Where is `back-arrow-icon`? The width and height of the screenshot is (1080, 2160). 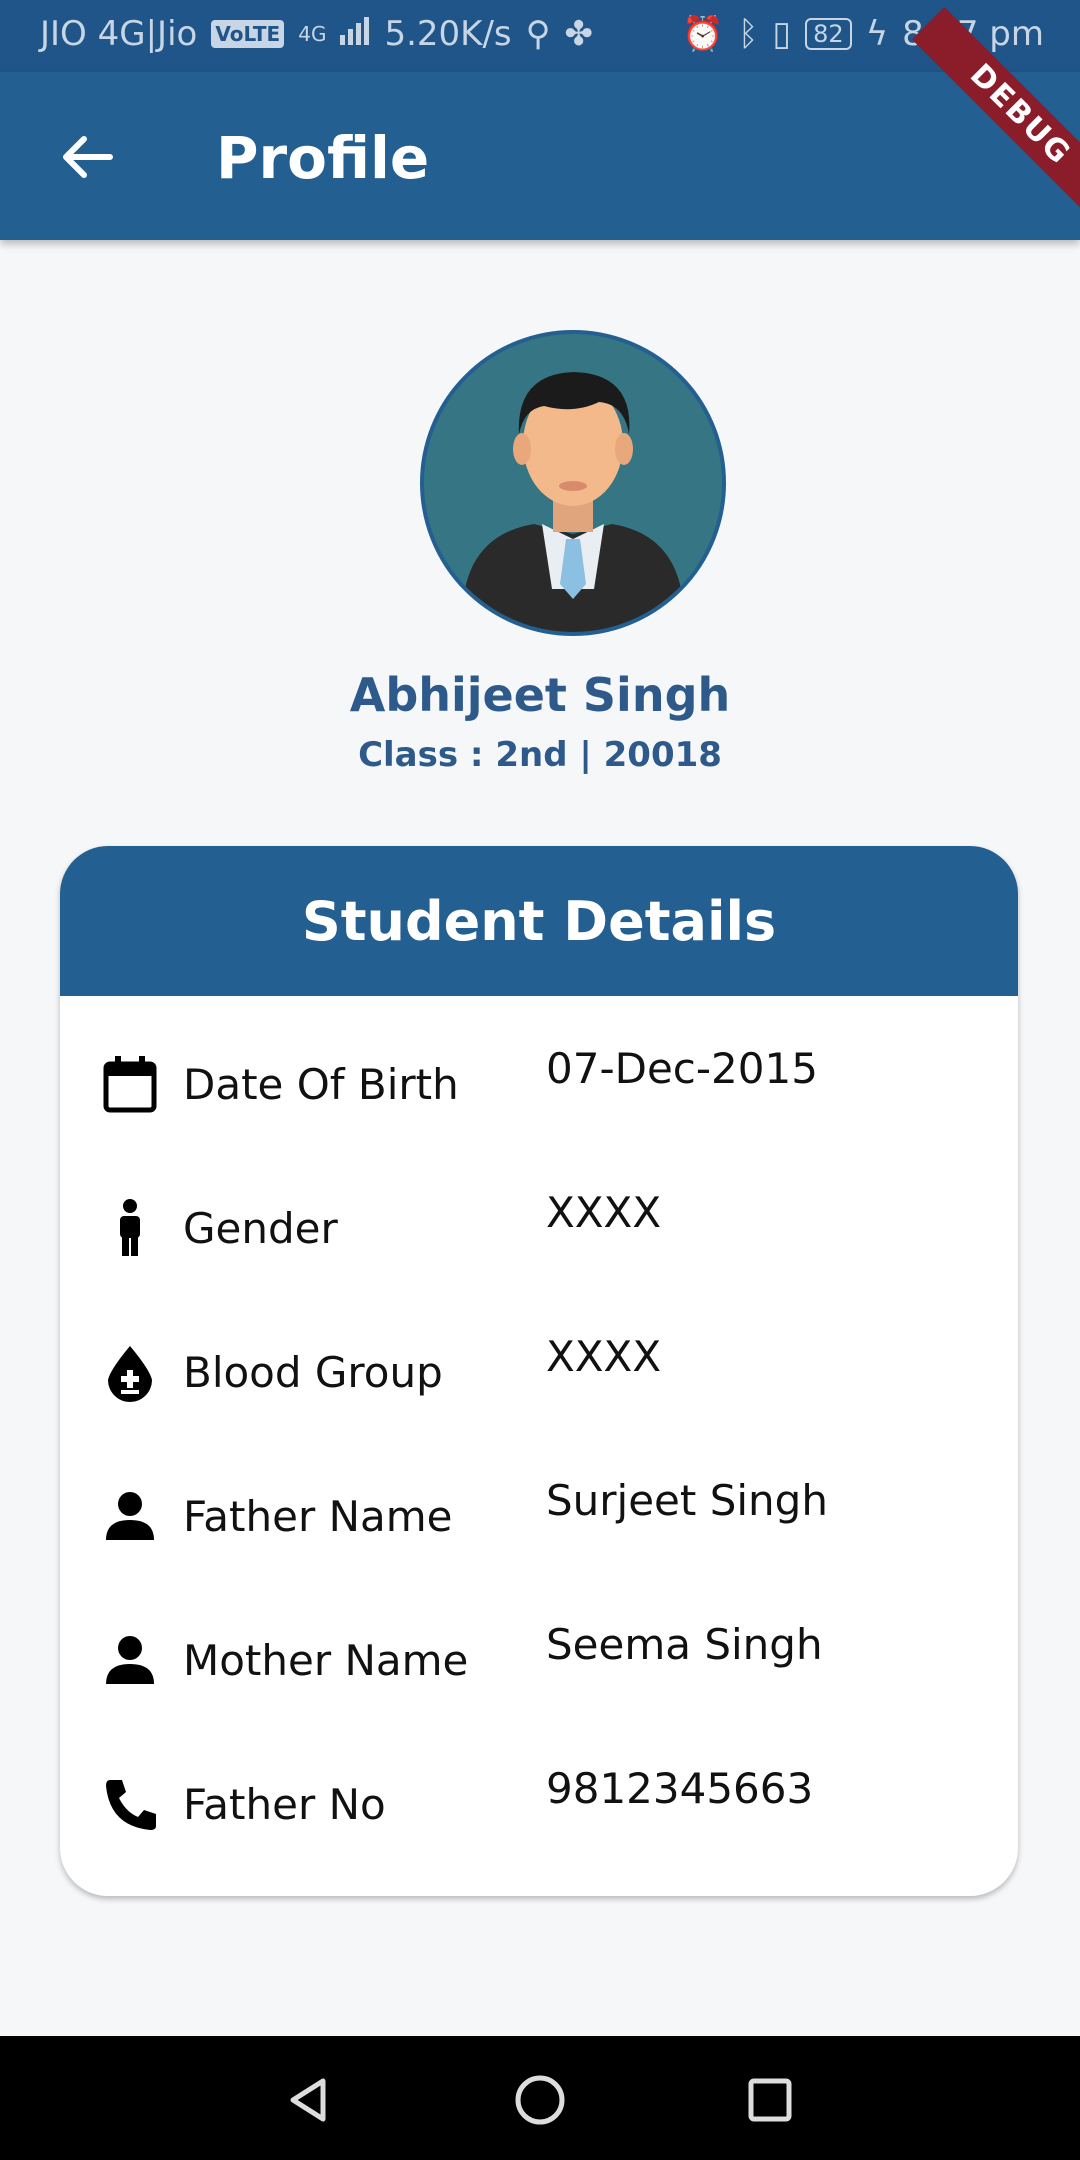
back-arrow-icon is located at coordinates (88, 157).